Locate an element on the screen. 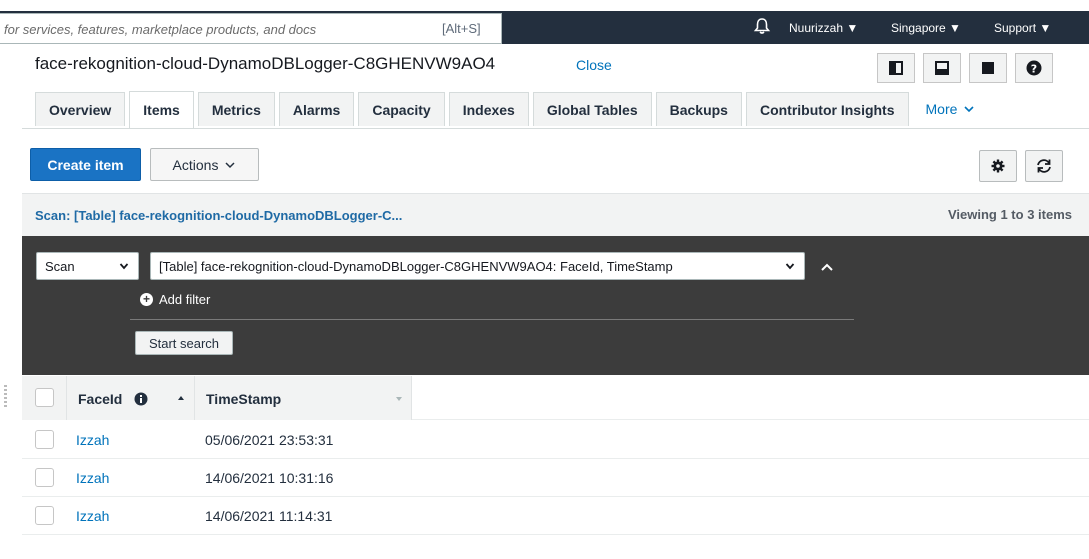 This screenshot has height=559, width=1089. layout-bottom-button is located at coordinates (942, 68).